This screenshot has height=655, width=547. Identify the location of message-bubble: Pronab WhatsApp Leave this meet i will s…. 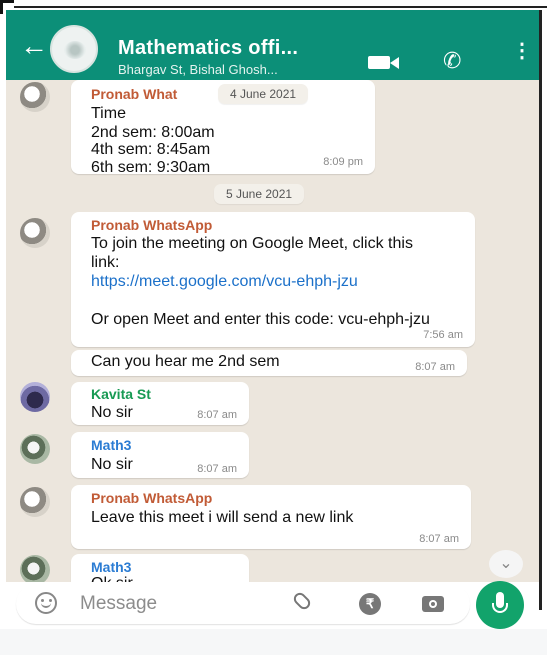
(271, 517).